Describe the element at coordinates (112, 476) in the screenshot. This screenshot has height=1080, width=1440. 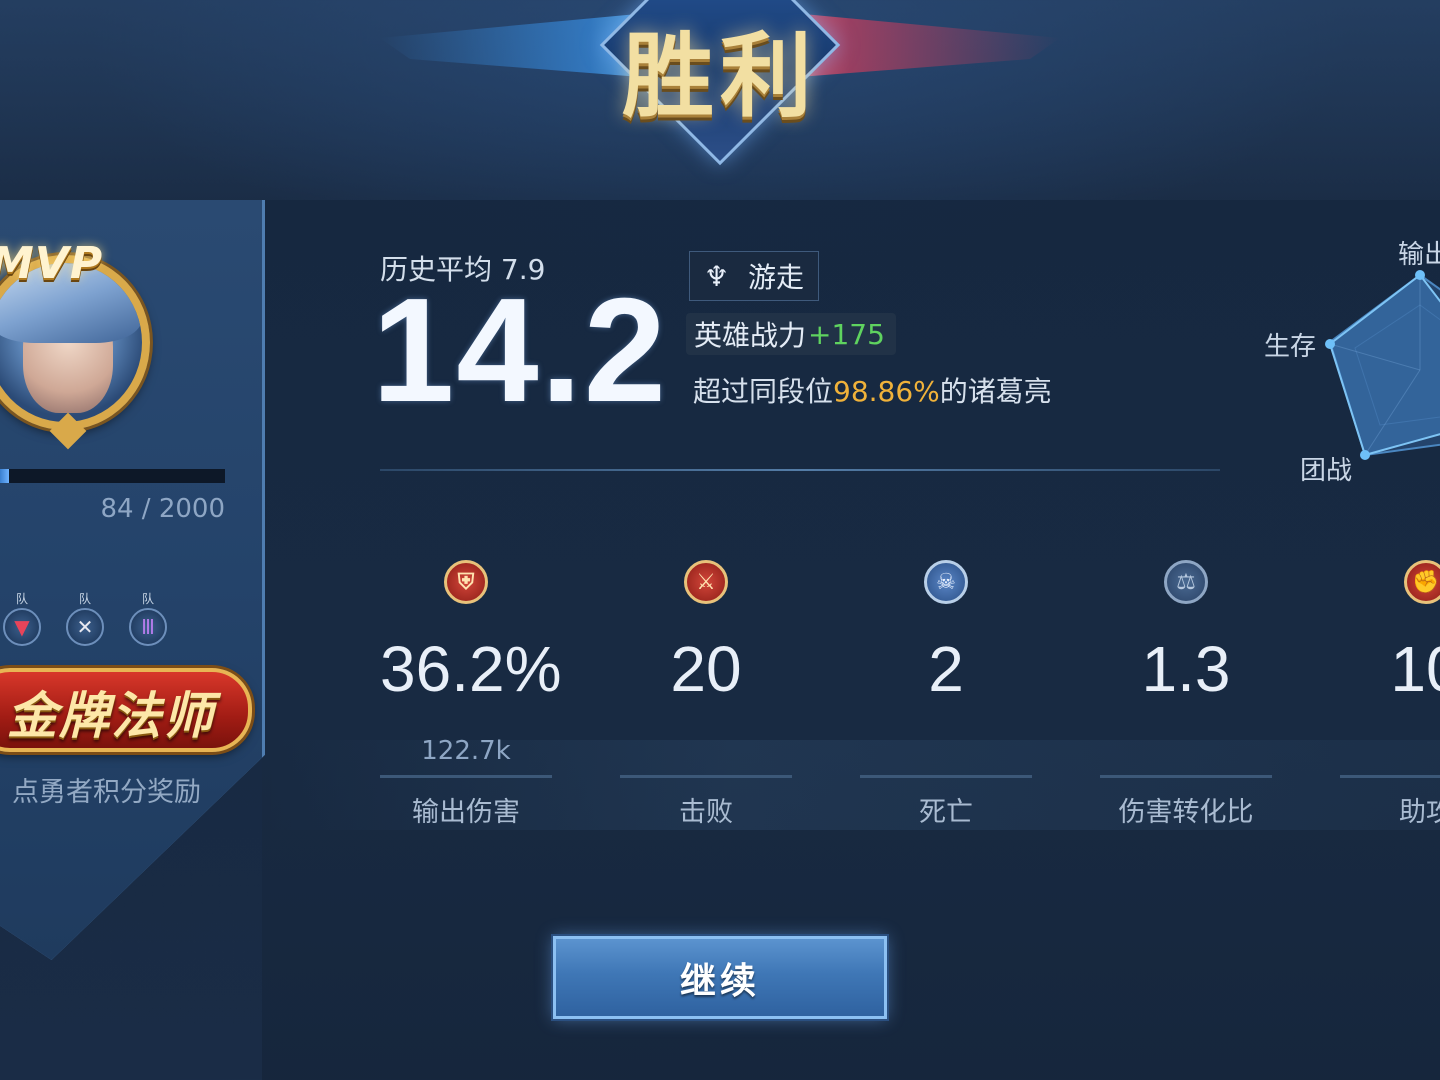
I see `exp-progress-bar` at that location.